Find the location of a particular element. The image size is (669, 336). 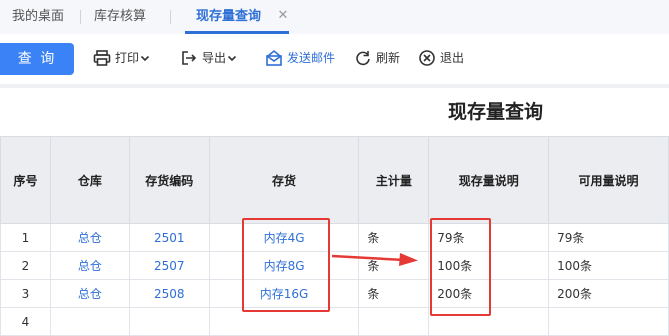

header-item: 存货 is located at coordinates (284, 180).